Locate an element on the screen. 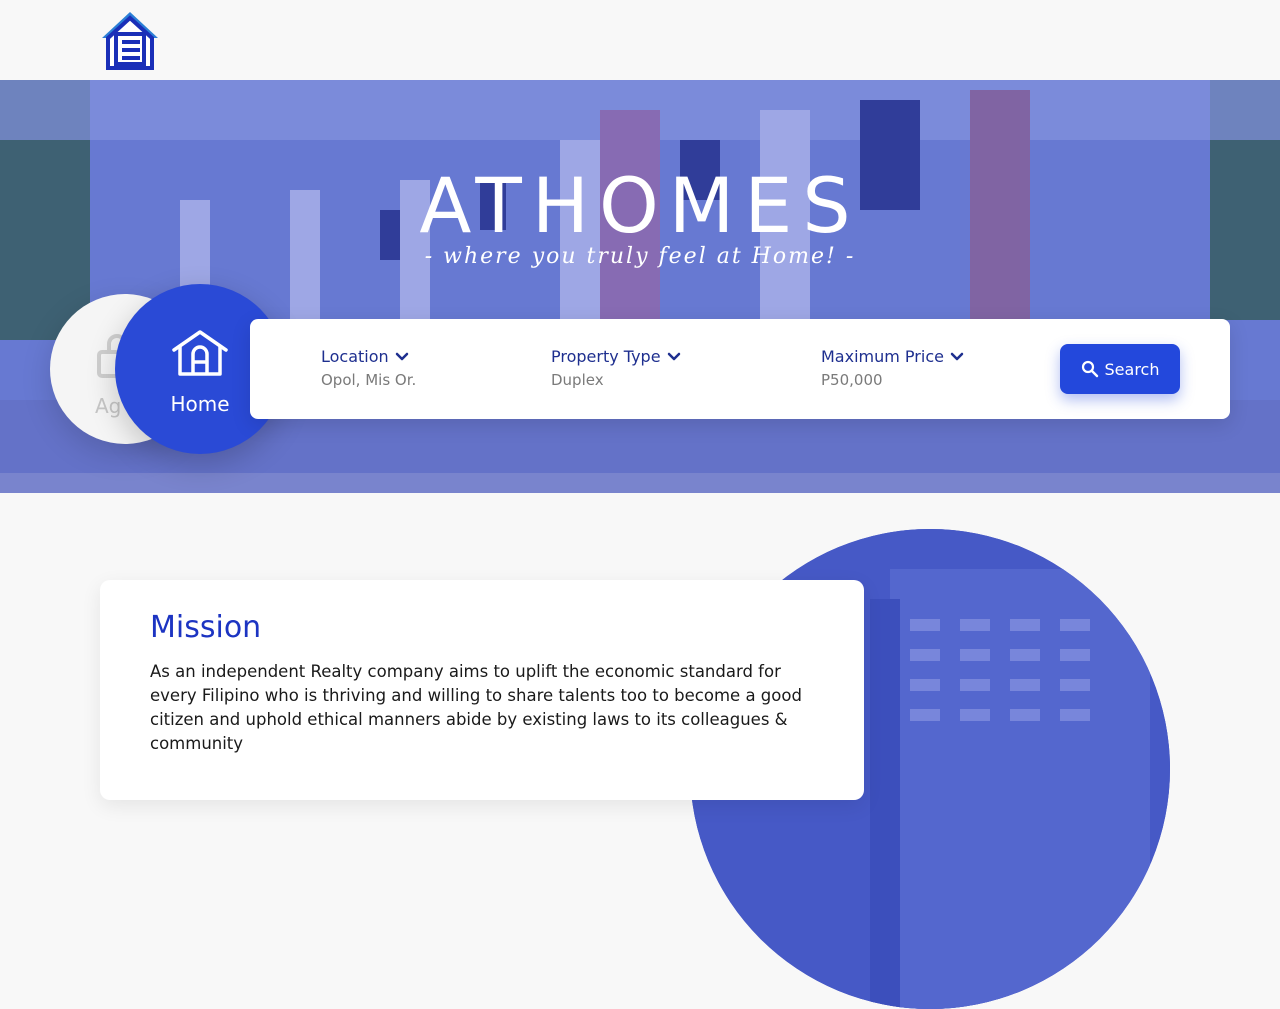 This screenshot has height=1009, width=1280. search-icon is located at coordinates (1089, 369).